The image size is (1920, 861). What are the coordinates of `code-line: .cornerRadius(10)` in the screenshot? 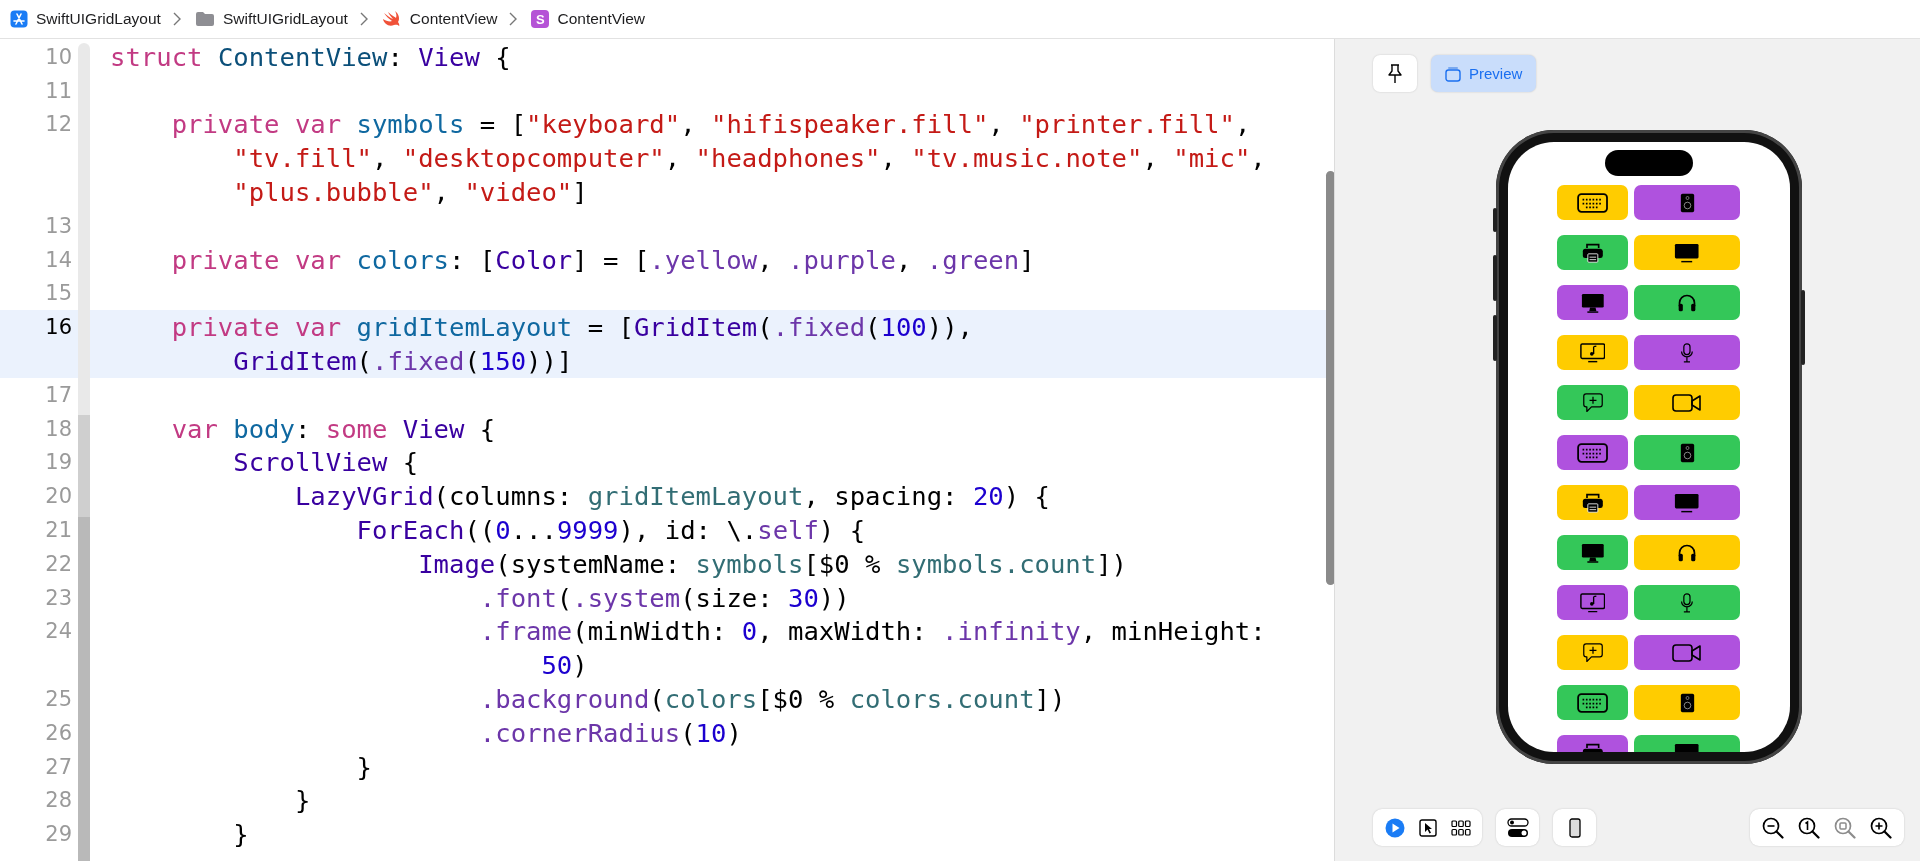 It's located at (610, 732).